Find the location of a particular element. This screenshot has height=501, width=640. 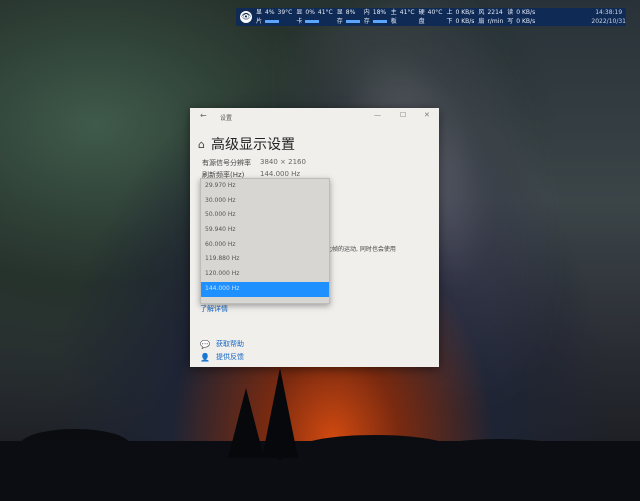

tree-left is located at coordinates (246, 423).